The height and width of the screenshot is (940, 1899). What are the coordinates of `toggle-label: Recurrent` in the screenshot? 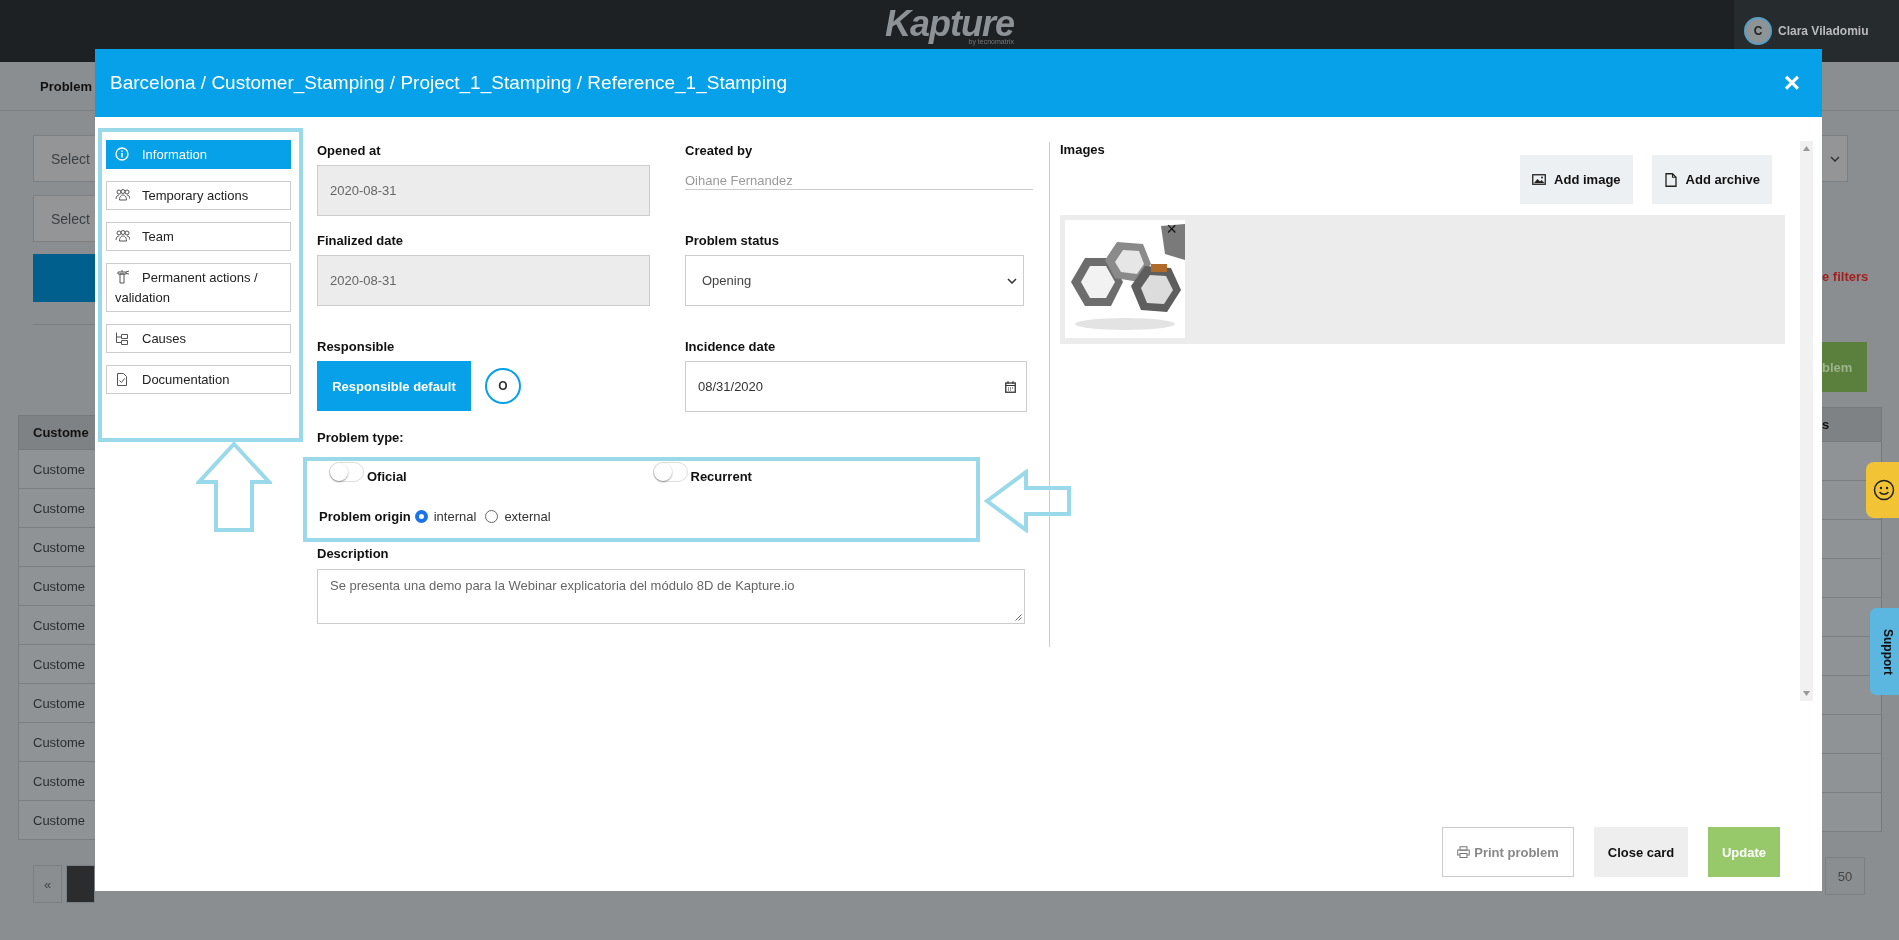 It's located at (721, 476).